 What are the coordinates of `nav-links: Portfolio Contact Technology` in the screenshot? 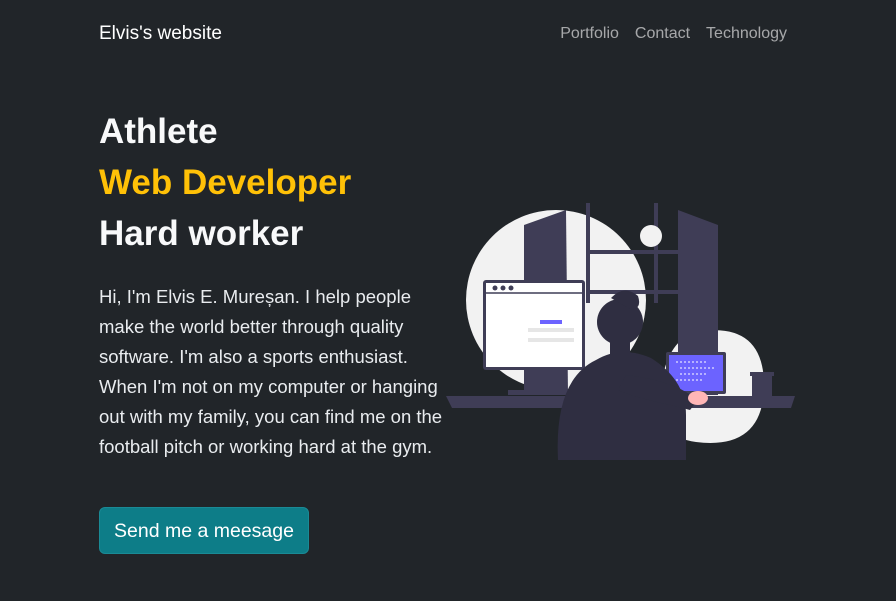 It's located at (673, 34).